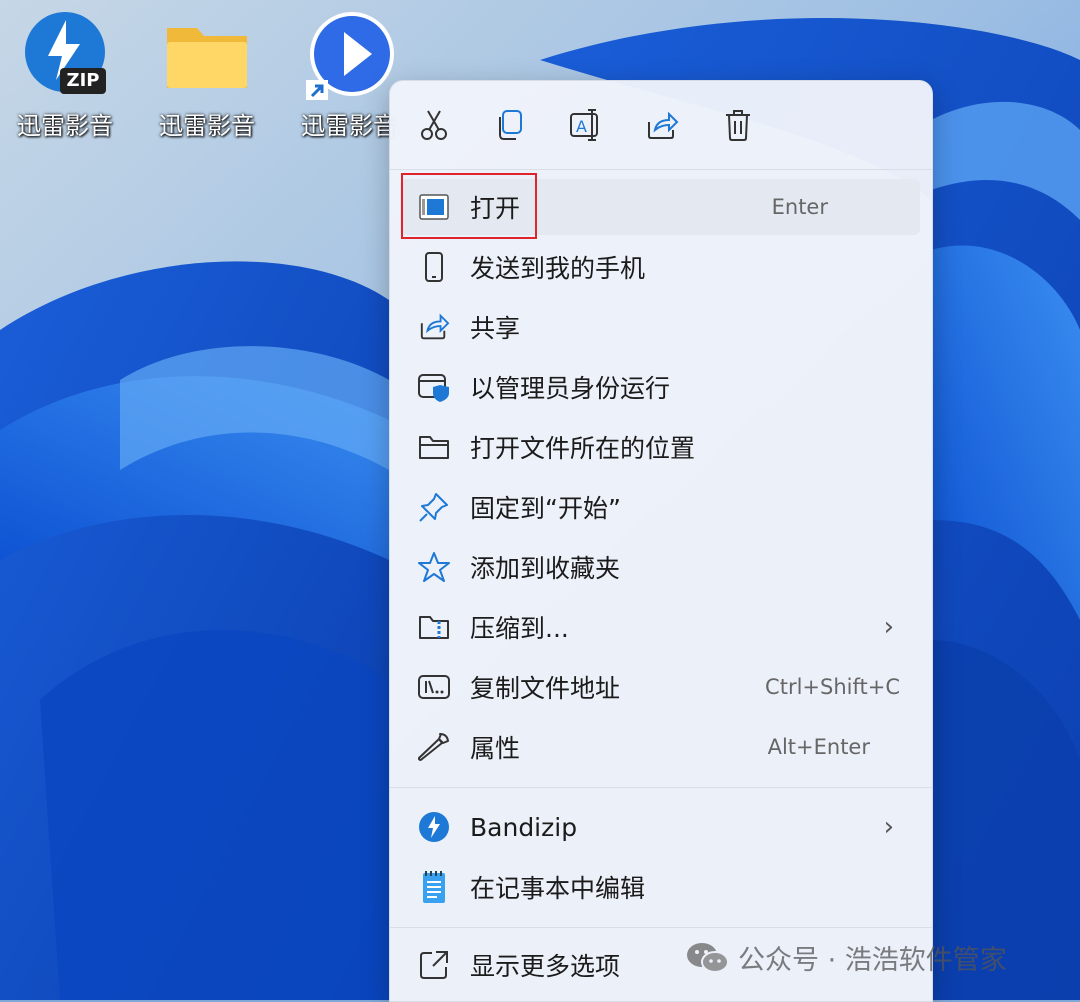 Image resolution: width=1080 pixels, height=1002 pixels. I want to click on menu-toolbar: A, so click(661, 124).